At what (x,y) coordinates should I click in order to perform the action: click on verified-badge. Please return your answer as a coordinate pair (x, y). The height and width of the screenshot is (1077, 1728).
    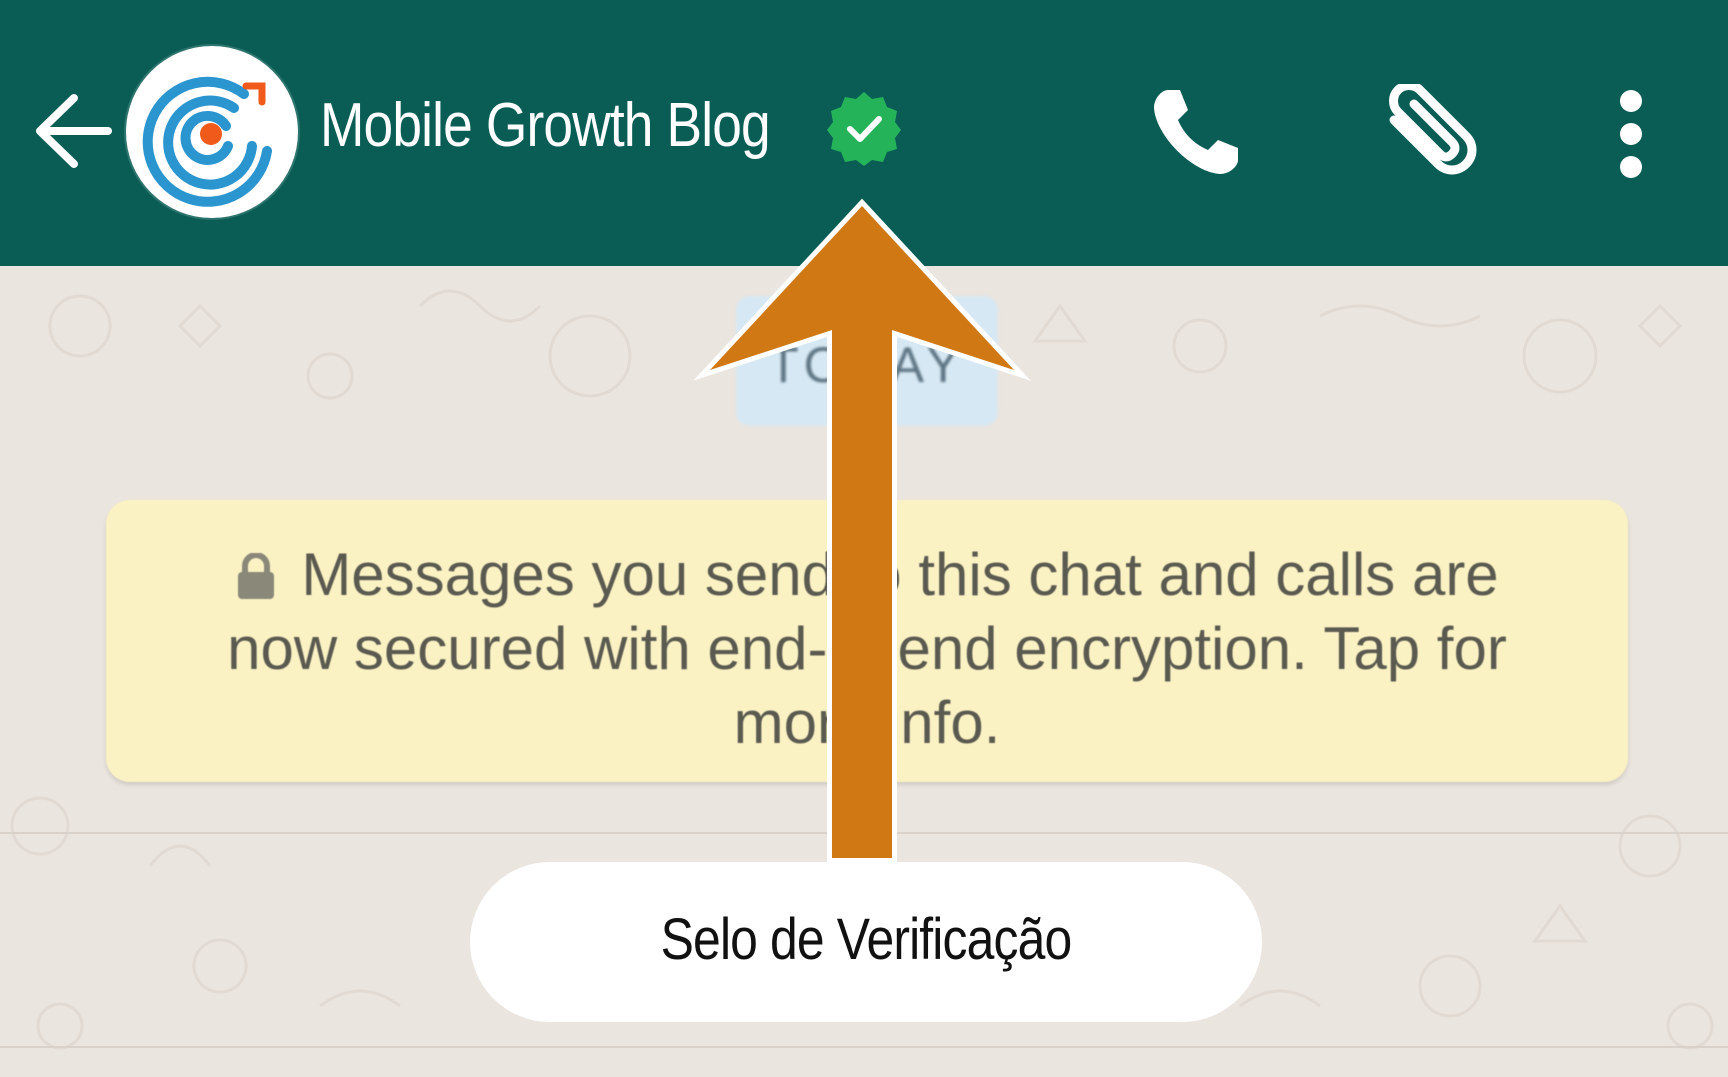
    Looking at the image, I should click on (864, 128).